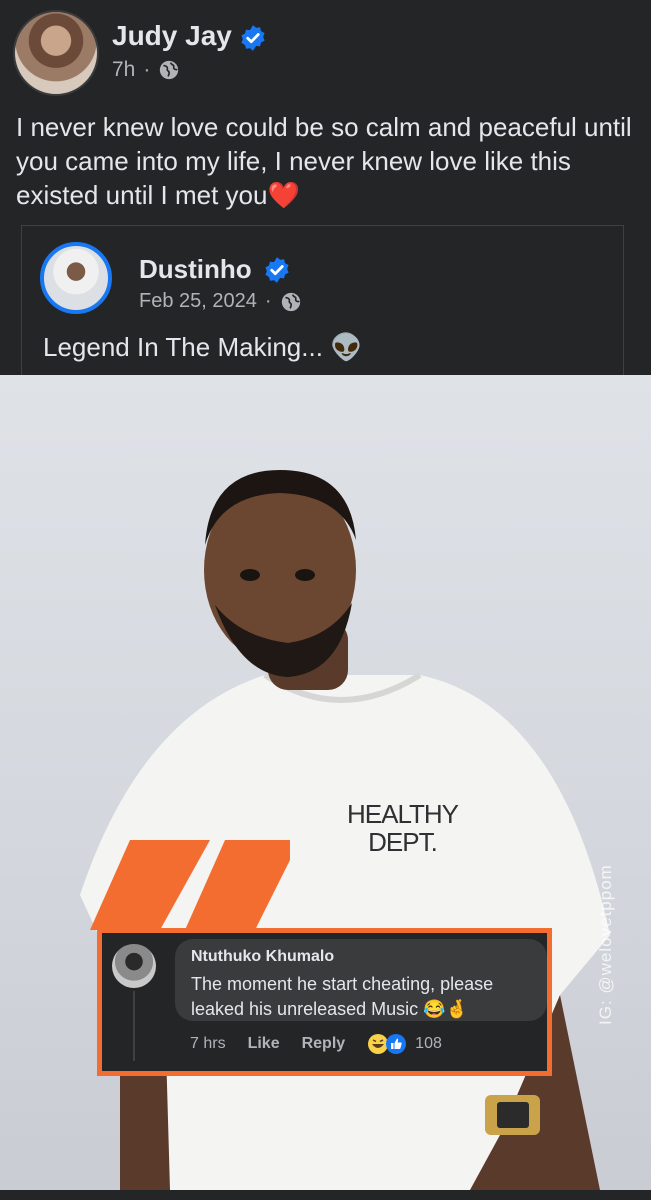 The height and width of the screenshot is (1200, 651). Describe the element at coordinates (56, 53) in the screenshot. I see `author-avatar` at that location.